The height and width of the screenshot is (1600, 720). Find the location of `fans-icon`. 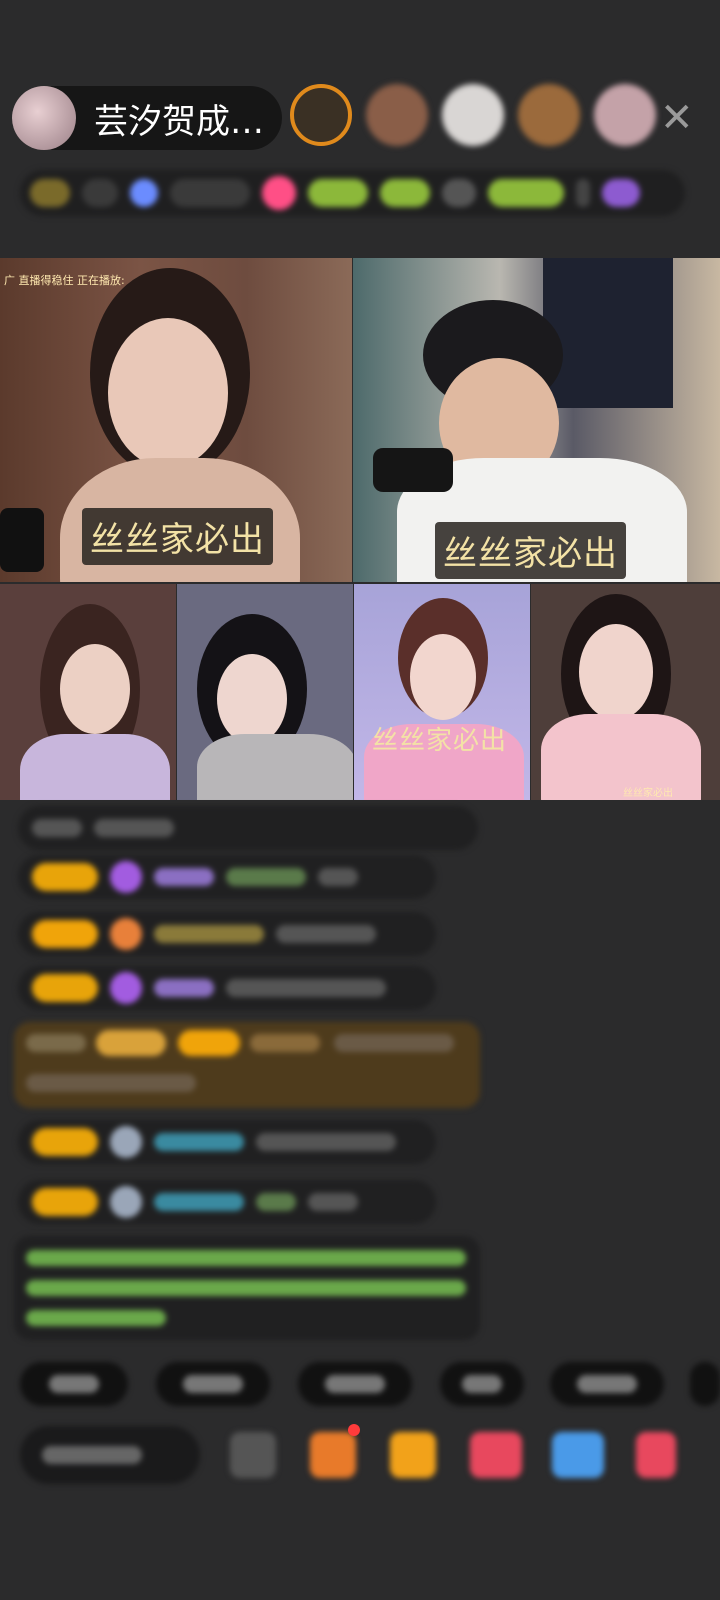

fans-icon is located at coordinates (144, 193).